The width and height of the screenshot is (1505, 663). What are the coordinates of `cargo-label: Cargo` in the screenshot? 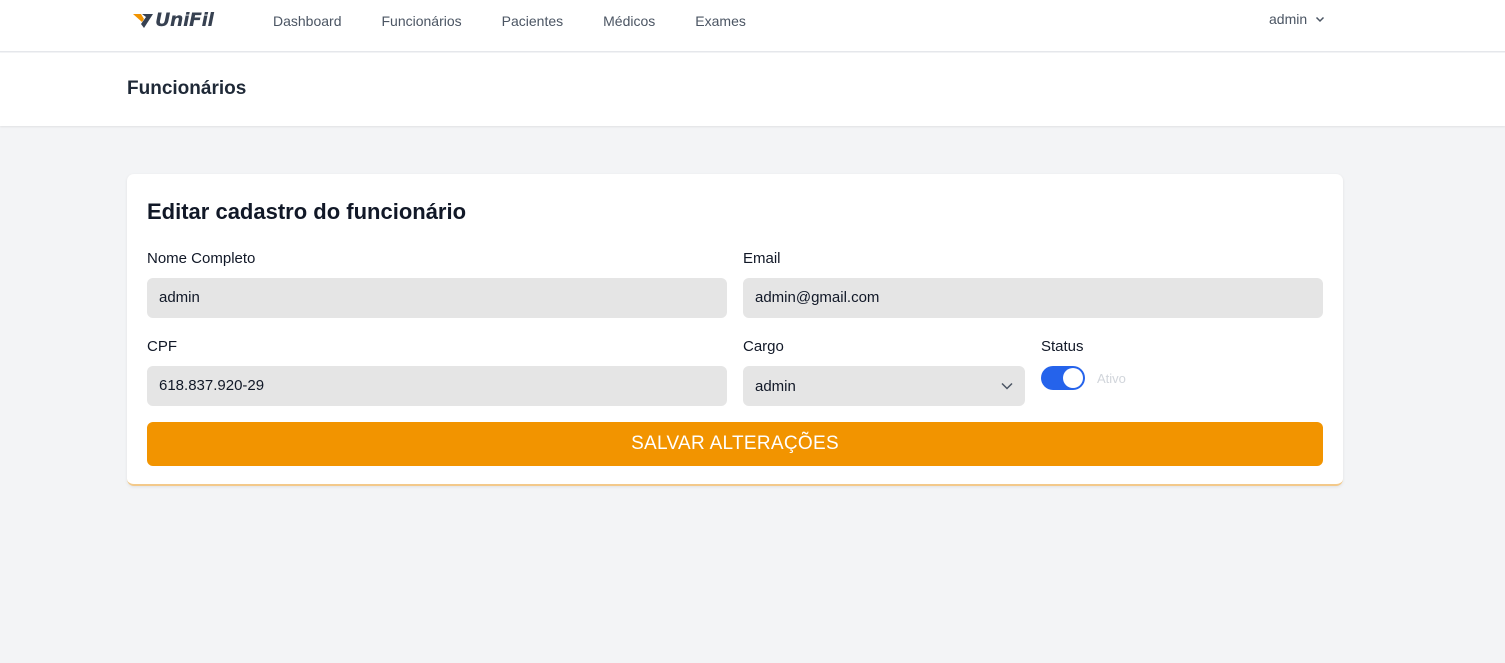 It's located at (763, 346).